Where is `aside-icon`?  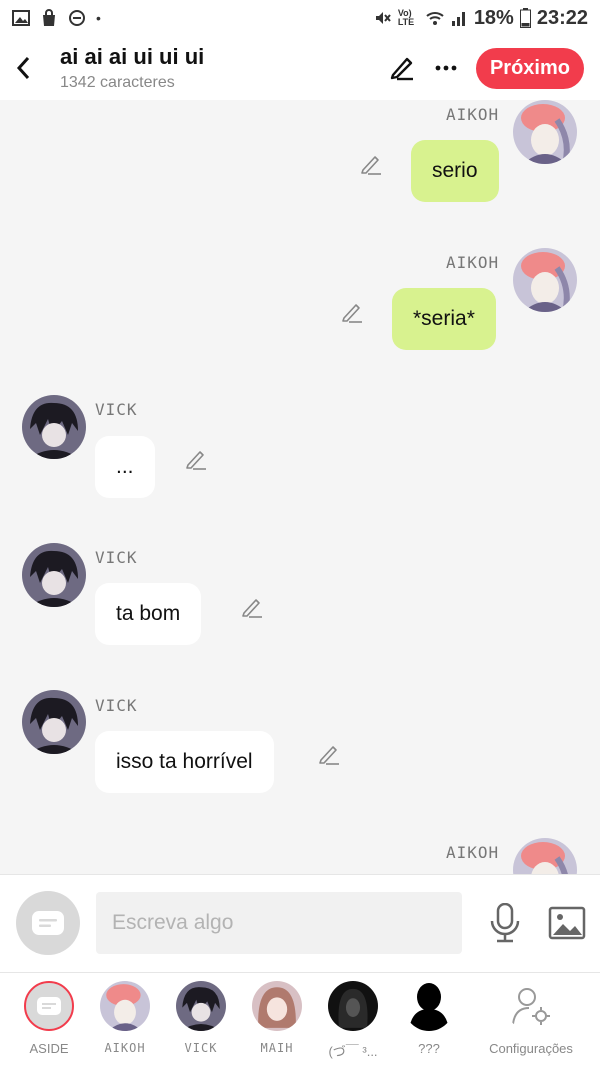 aside-icon is located at coordinates (49, 1006).